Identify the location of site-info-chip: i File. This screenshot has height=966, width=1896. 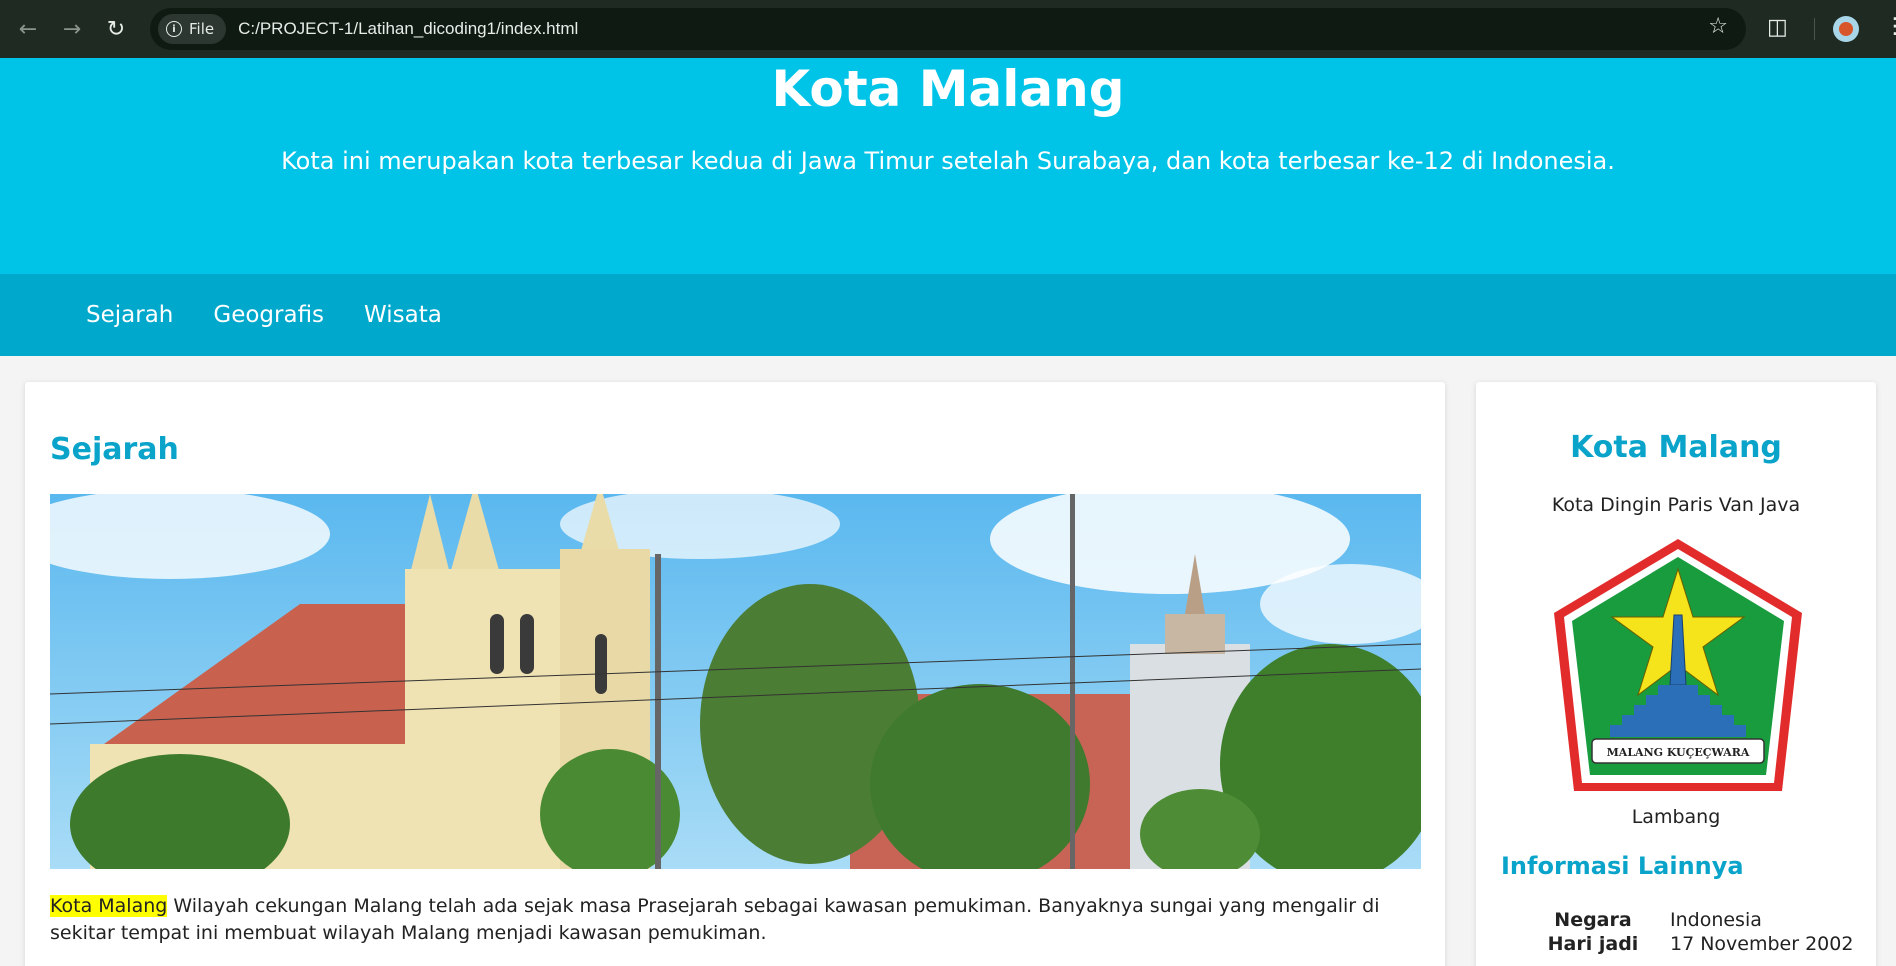
(192, 29).